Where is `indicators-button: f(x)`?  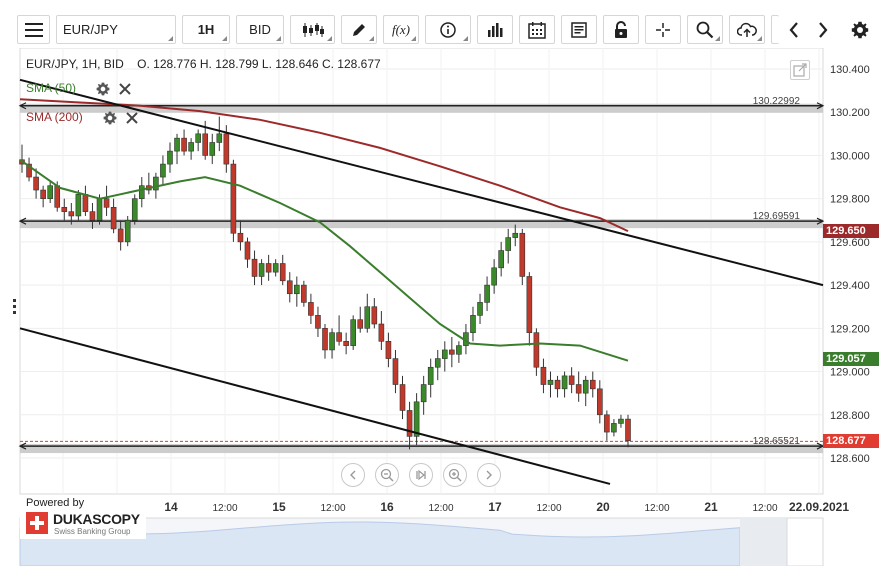
indicators-button: f(x) is located at coordinates (401, 29).